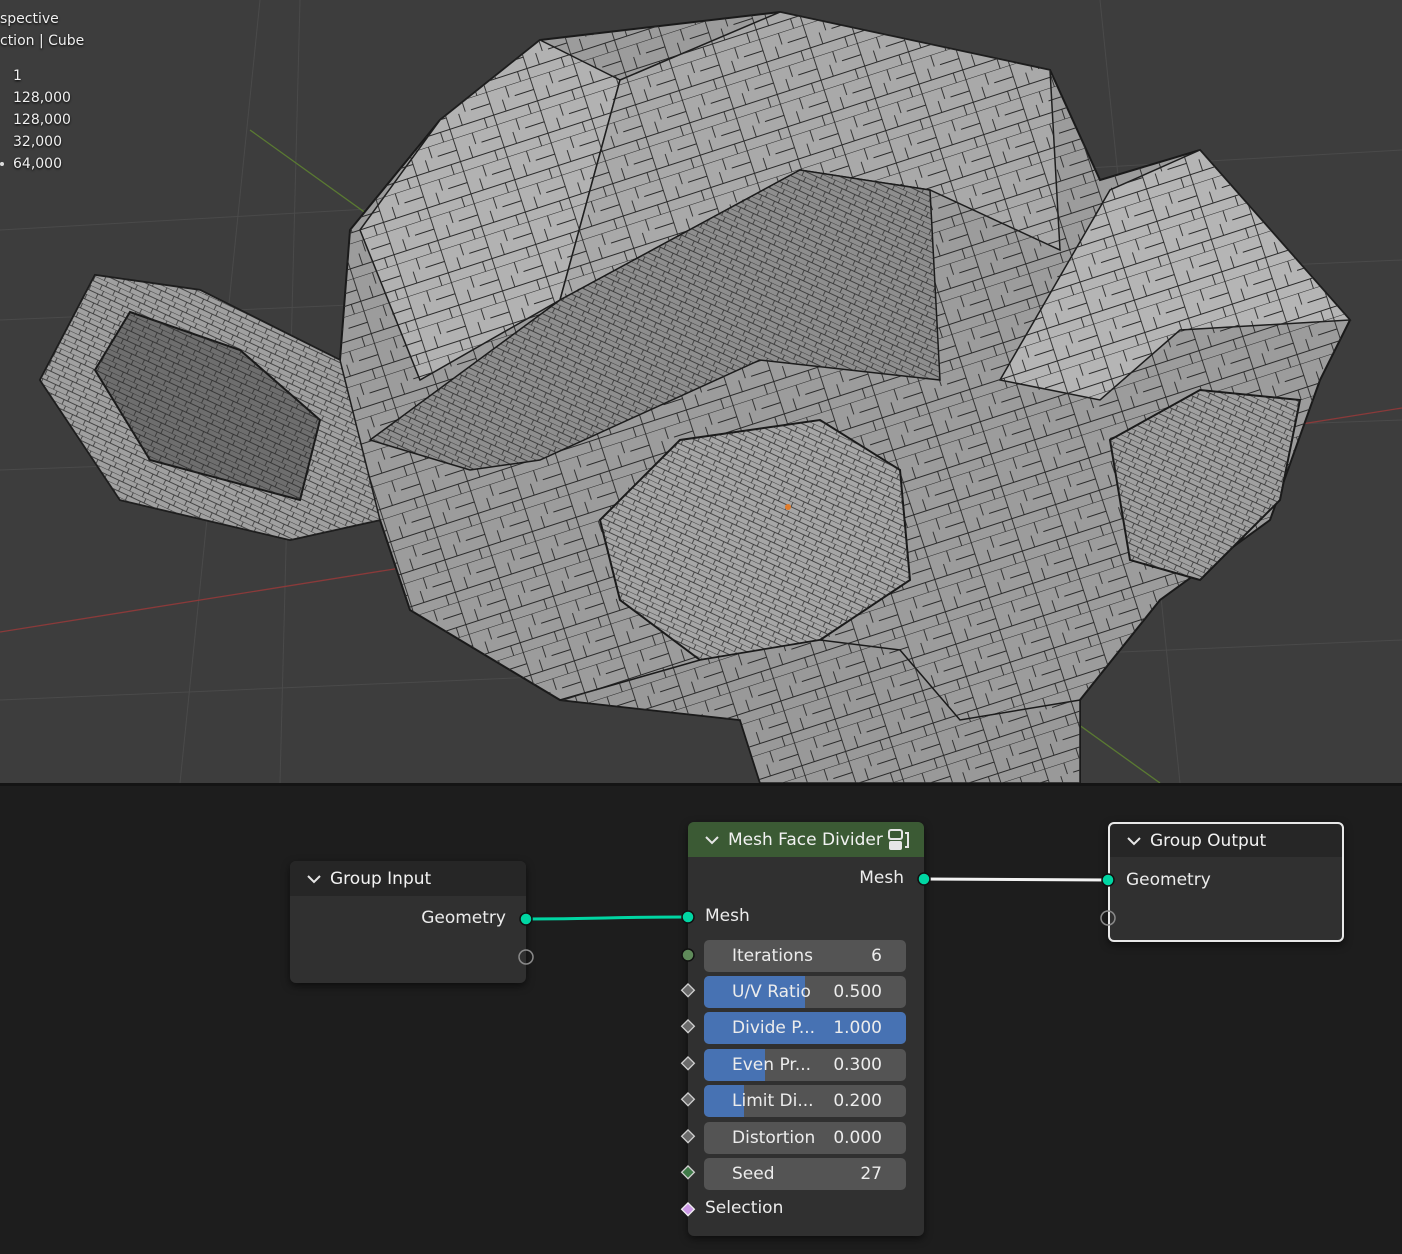 The width and height of the screenshot is (1402, 1254). What do you see at coordinates (881, 878) in the screenshot?
I see `mesh-output-label: Mesh` at bounding box center [881, 878].